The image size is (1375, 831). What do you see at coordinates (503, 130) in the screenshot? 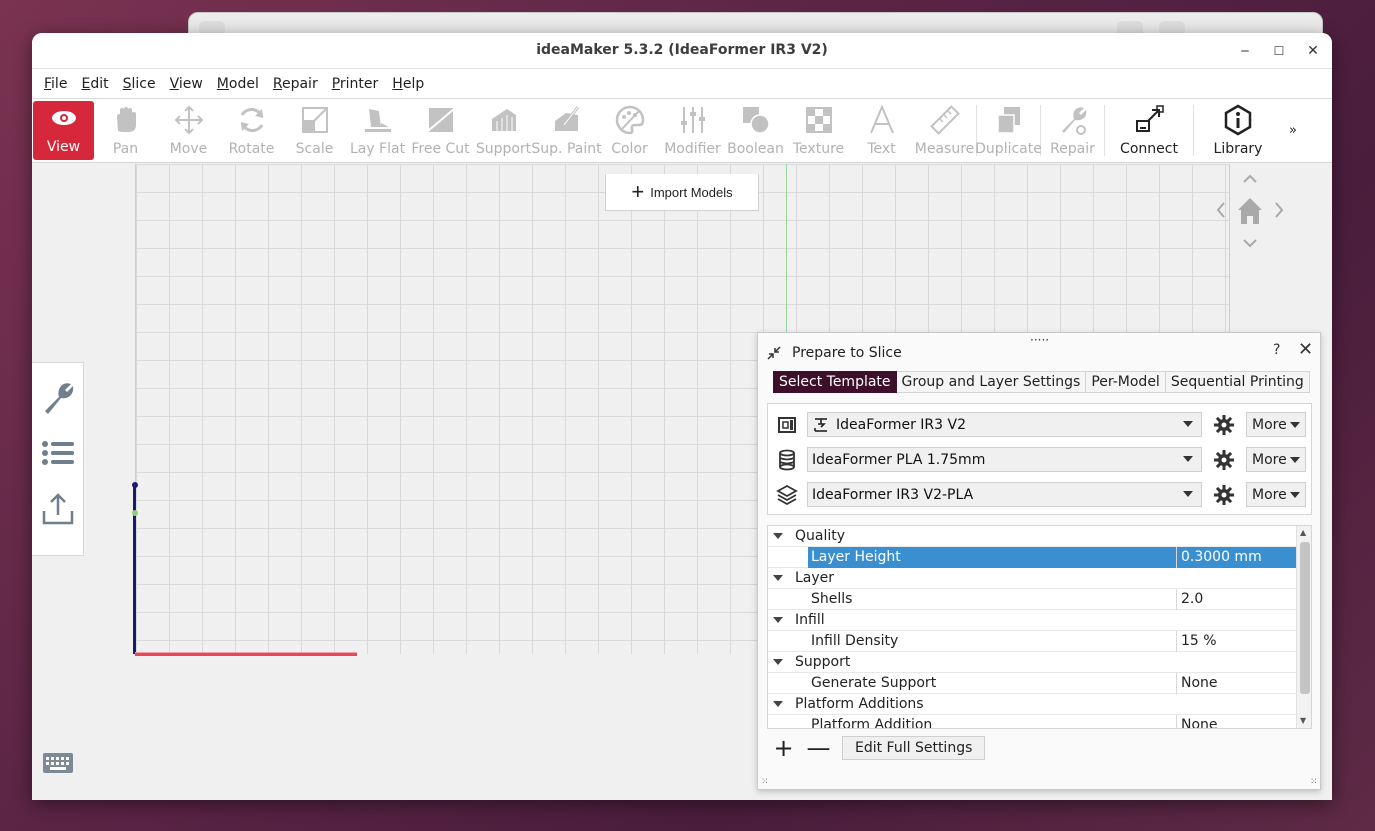
I see `tool-support: Support` at bounding box center [503, 130].